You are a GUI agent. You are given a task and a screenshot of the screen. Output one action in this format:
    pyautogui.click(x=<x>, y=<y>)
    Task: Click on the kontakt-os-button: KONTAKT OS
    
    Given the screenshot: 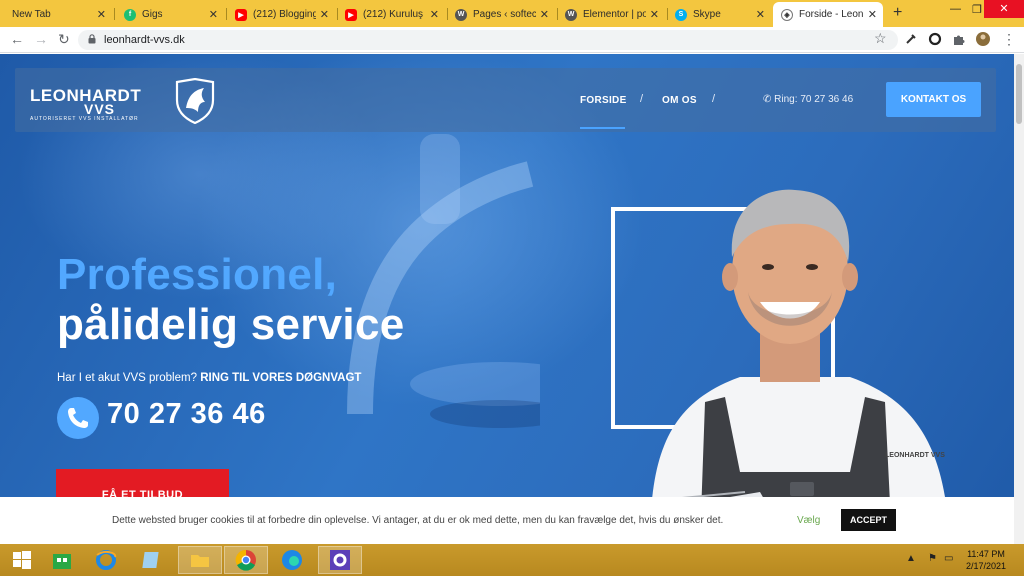 What is the action you would take?
    pyautogui.click(x=933, y=99)
    